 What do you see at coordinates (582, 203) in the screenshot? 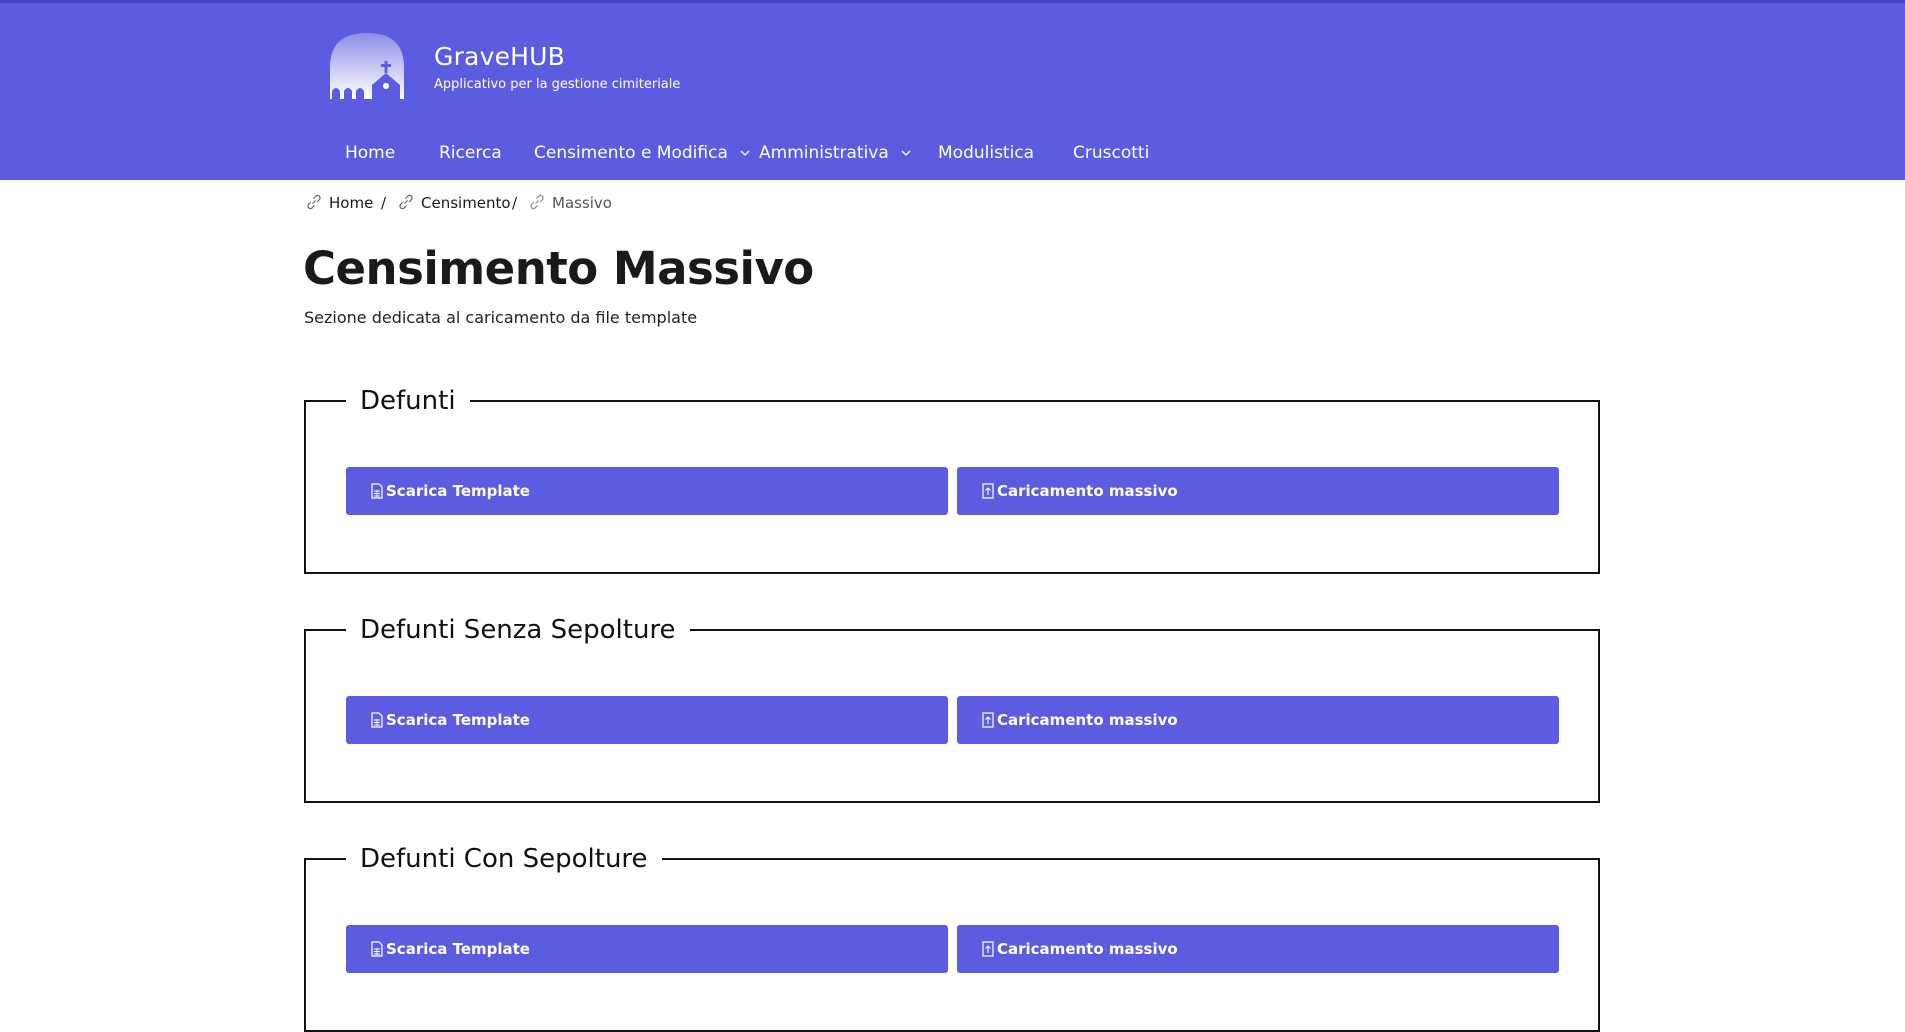
I see `breadcrumb-label: Massivo` at bounding box center [582, 203].